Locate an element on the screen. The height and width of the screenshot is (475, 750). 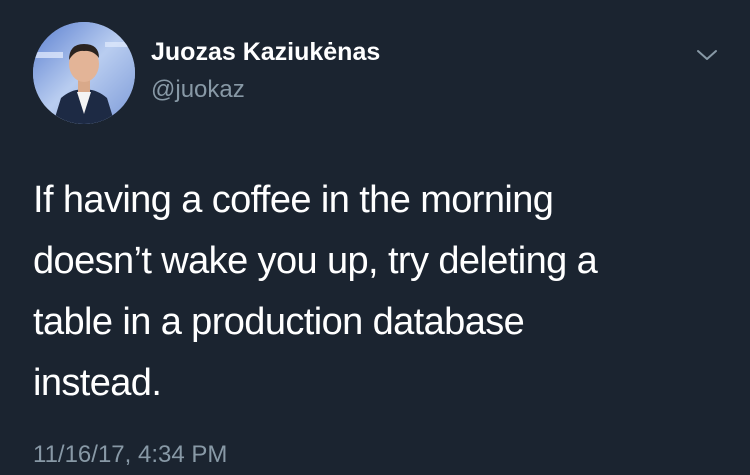
tweet-text-line: If having a coffee in the morning is located at coordinates (293, 200).